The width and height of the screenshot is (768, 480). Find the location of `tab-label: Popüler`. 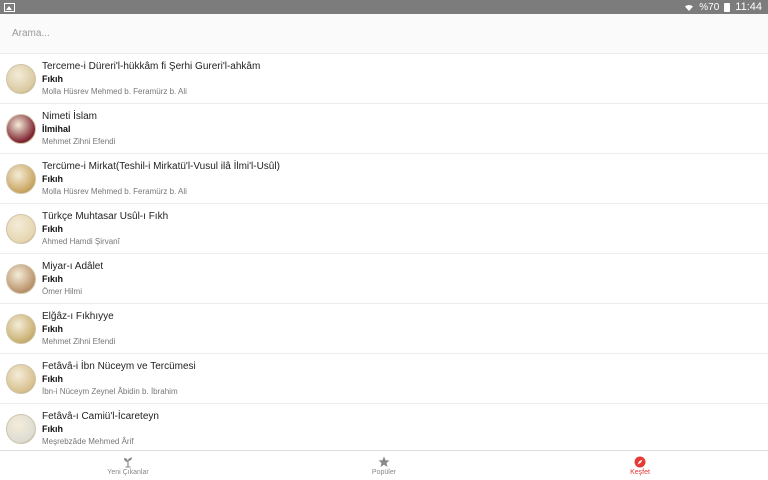

tab-label: Popüler is located at coordinates (384, 472).